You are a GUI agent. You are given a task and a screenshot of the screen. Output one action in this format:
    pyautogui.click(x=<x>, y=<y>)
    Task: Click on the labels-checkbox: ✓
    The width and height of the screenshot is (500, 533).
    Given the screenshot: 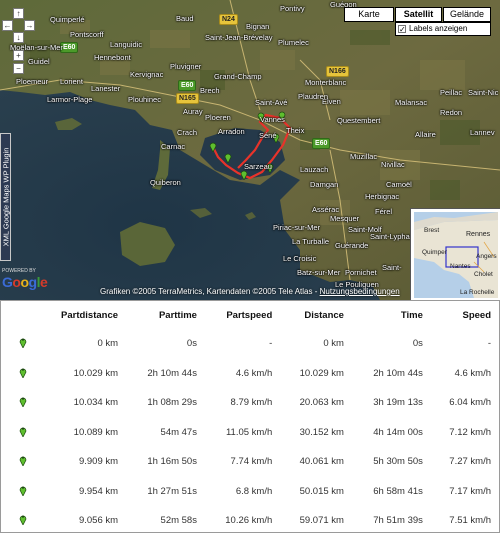 What is the action you would take?
    pyautogui.click(x=402, y=29)
    